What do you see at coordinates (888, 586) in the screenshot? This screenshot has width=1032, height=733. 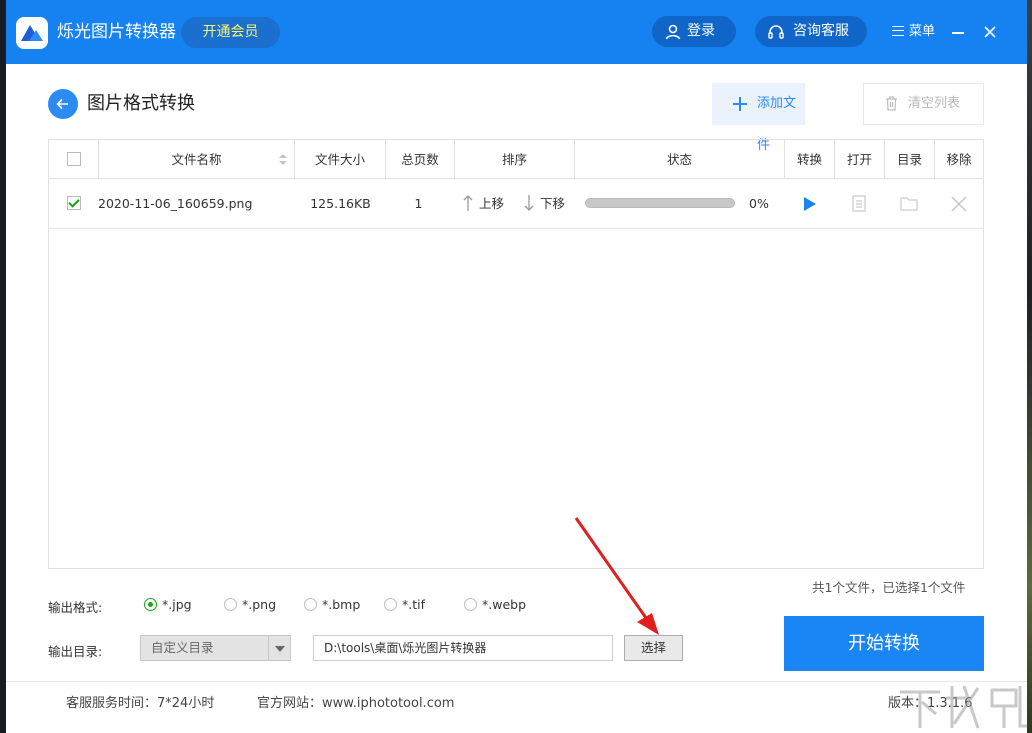 I see `selection-summary: 共1个文件，已选择1个文件` at bounding box center [888, 586].